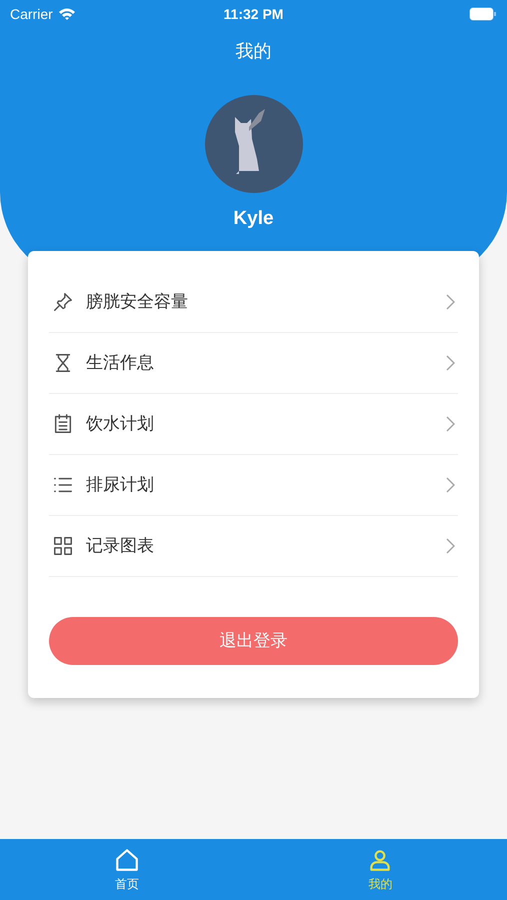  Describe the element at coordinates (253, 424) in the screenshot. I see `menu-item: 饮水计划` at that location.